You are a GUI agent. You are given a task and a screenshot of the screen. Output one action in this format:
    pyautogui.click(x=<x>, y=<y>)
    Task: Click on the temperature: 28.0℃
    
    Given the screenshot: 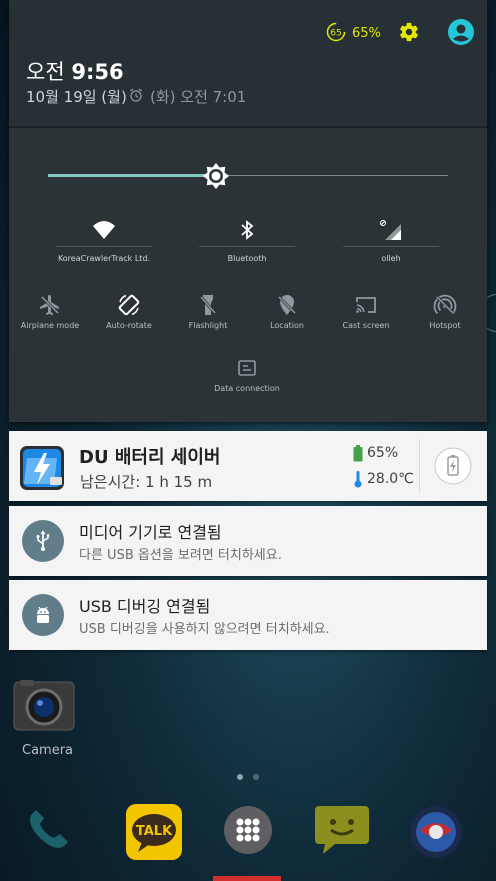 What is the action you would take?
    pyautogui.click(x=390, y=479)
    